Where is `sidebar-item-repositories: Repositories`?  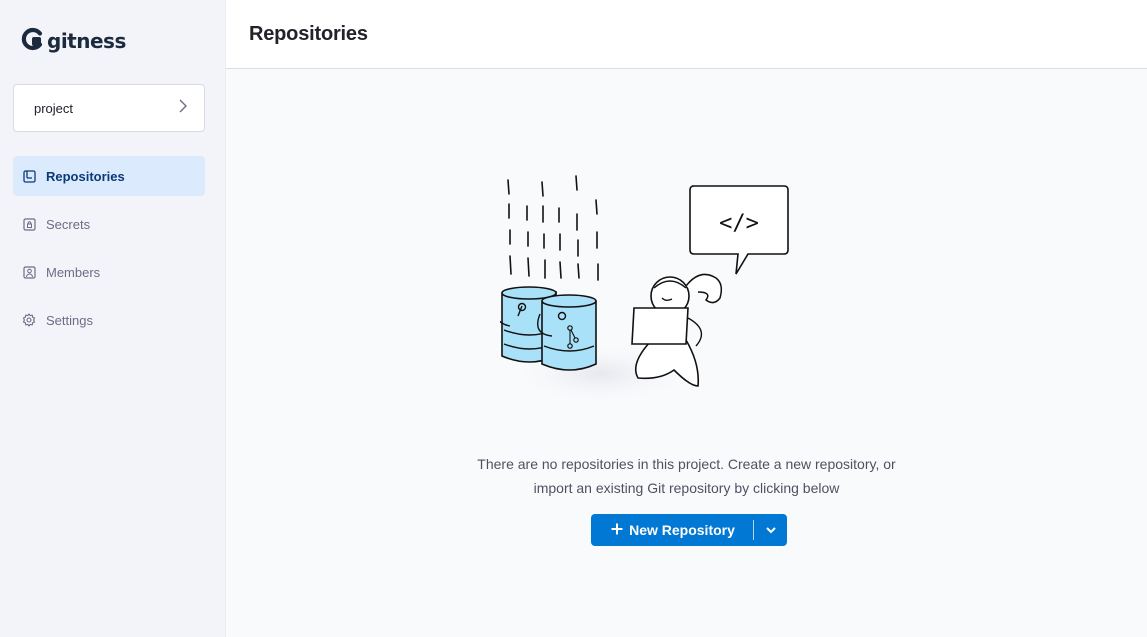
sidebar-item-repositories: Repositories is located at coordinates (109, 176).